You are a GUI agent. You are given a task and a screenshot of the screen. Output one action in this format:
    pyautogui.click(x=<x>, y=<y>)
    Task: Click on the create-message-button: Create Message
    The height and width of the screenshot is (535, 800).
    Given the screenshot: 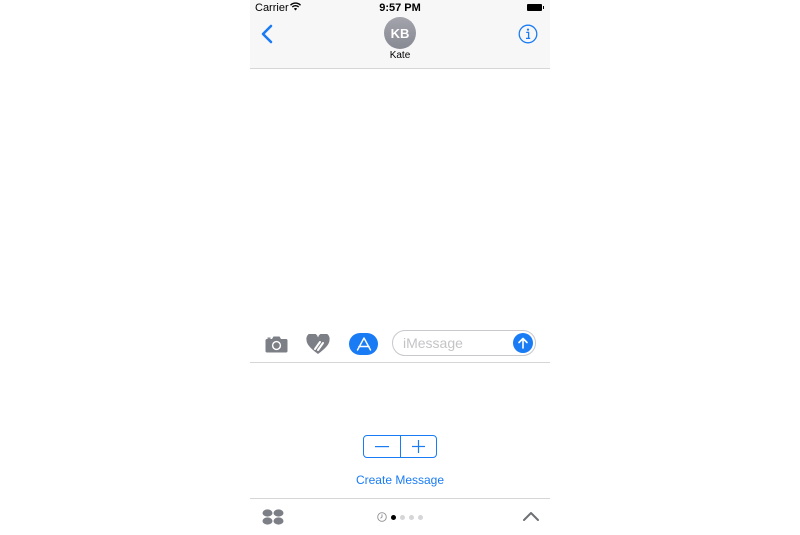 What is the action you would take?
    pyautogui.click(x=400, y=480)
    